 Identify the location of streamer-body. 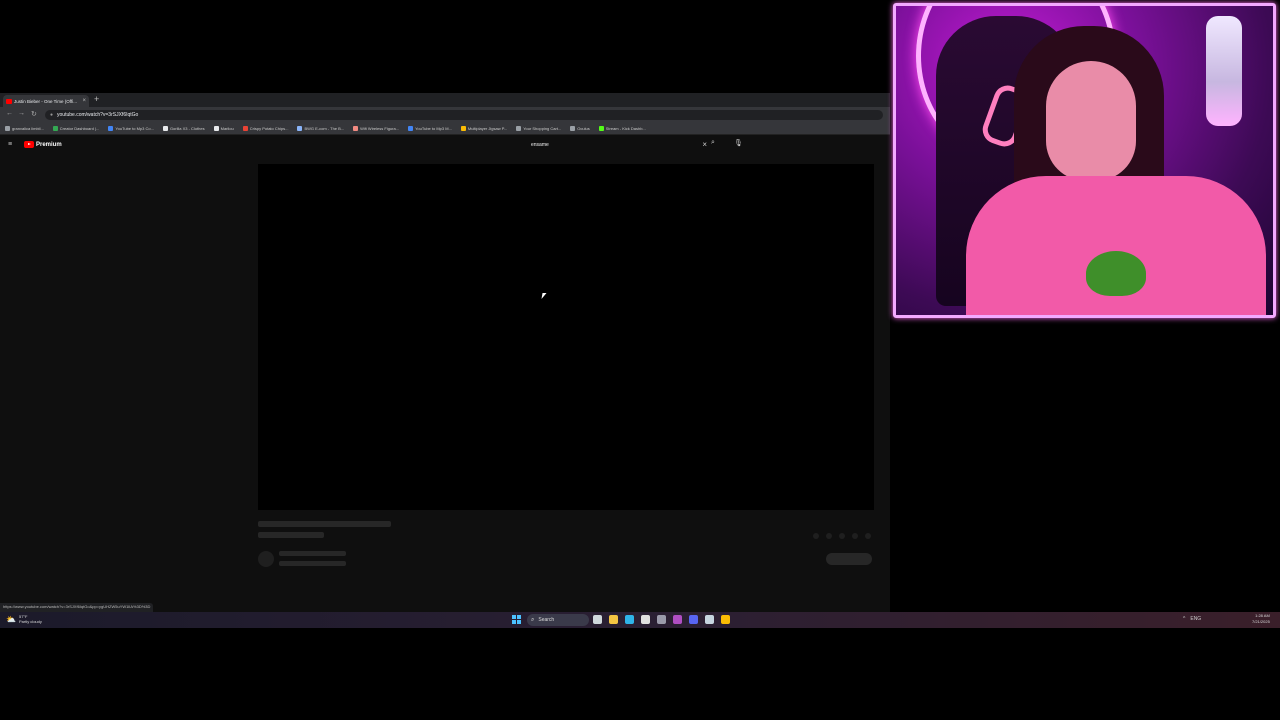
(1116, 245).